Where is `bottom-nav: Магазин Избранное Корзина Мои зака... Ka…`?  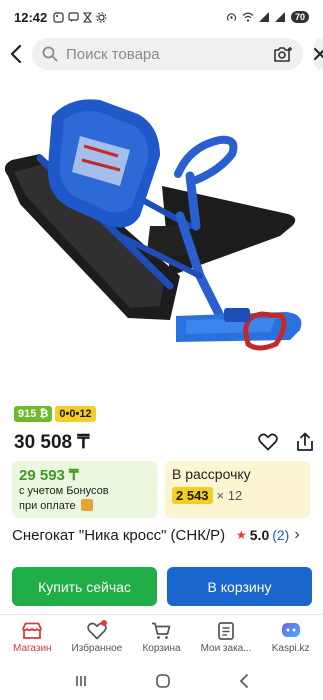 bottom-nav: Магазин Избранное Корзина Мои зака... Ka… is located at coordinates (161, 637).